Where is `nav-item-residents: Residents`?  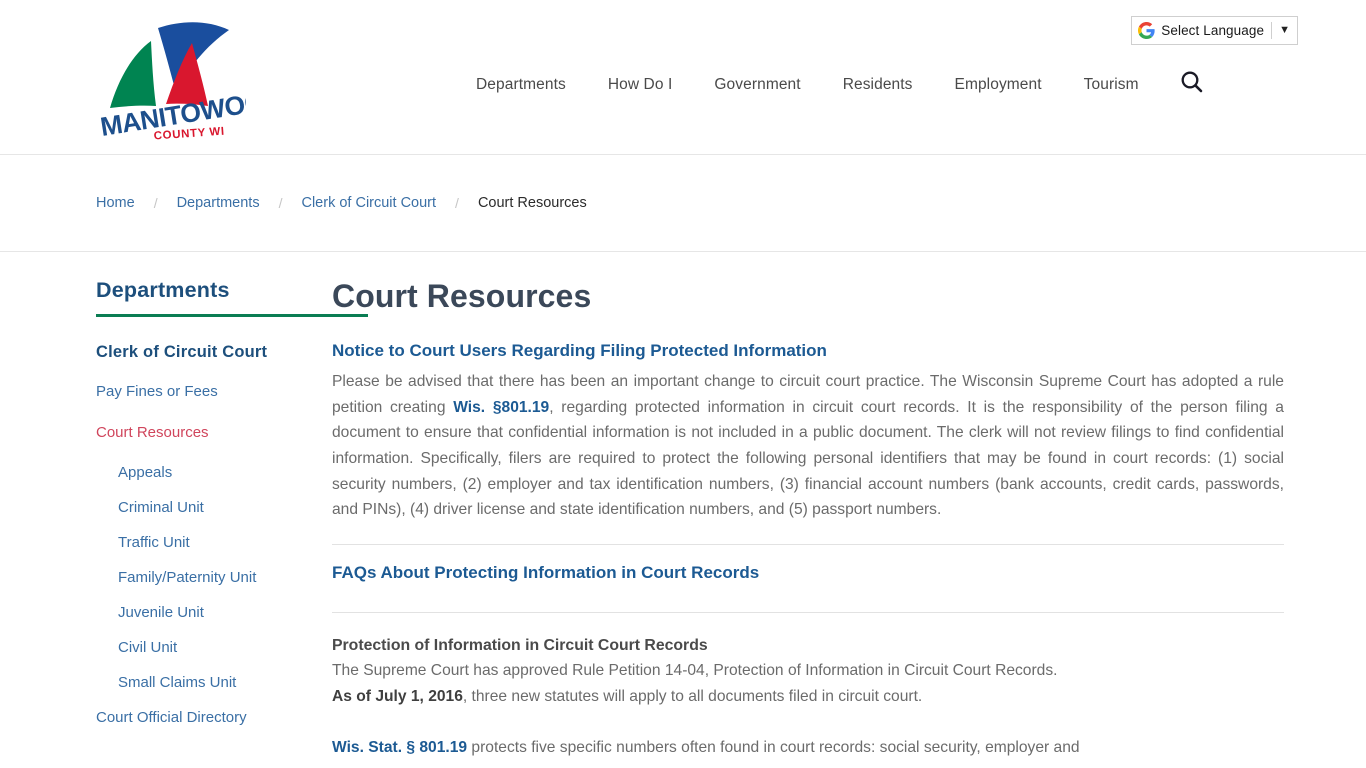
nav-item-residents: Residents is located at coordinates (878, 85).